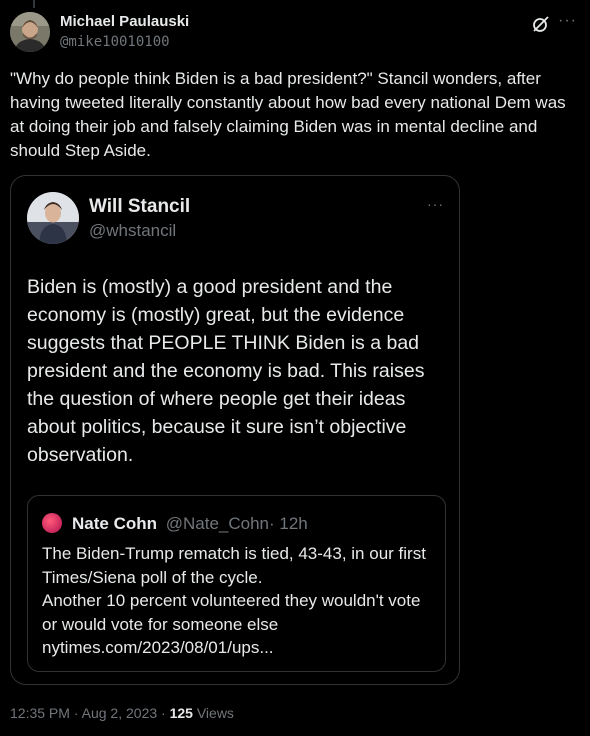 This screenshot has height=736, width=590. I want to click on tweet-meta: 12:35 PM · Aug 2, 2023 · 125 Views, so click(122, 713).